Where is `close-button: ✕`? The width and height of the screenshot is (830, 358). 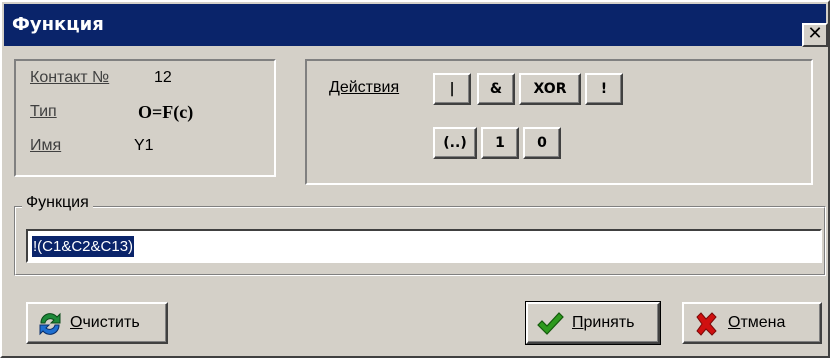
close-button: ✕ is located at coordinates (815, 35).